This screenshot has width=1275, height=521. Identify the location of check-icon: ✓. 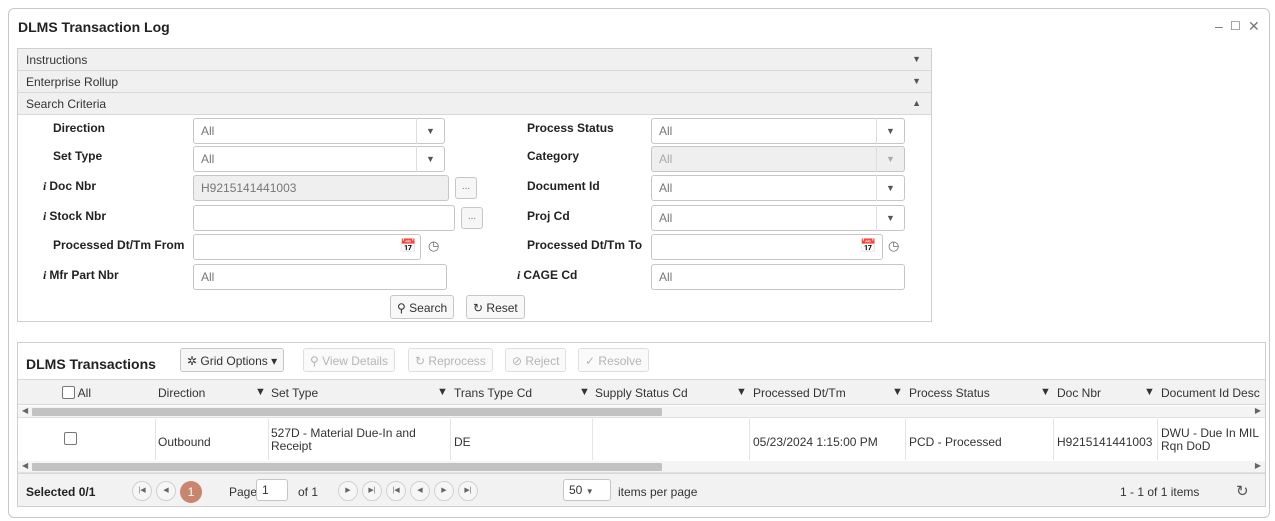
(590, 361).